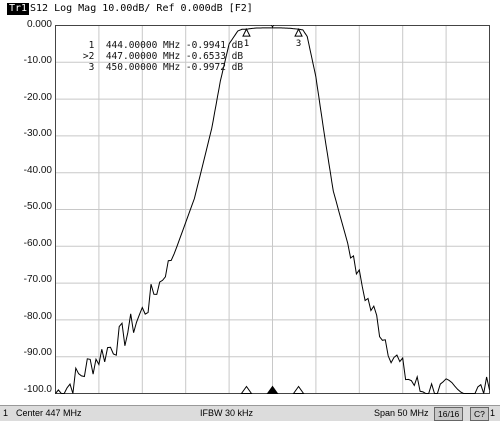  I want to click on trace-badge: Tr1, so click(18, 9).